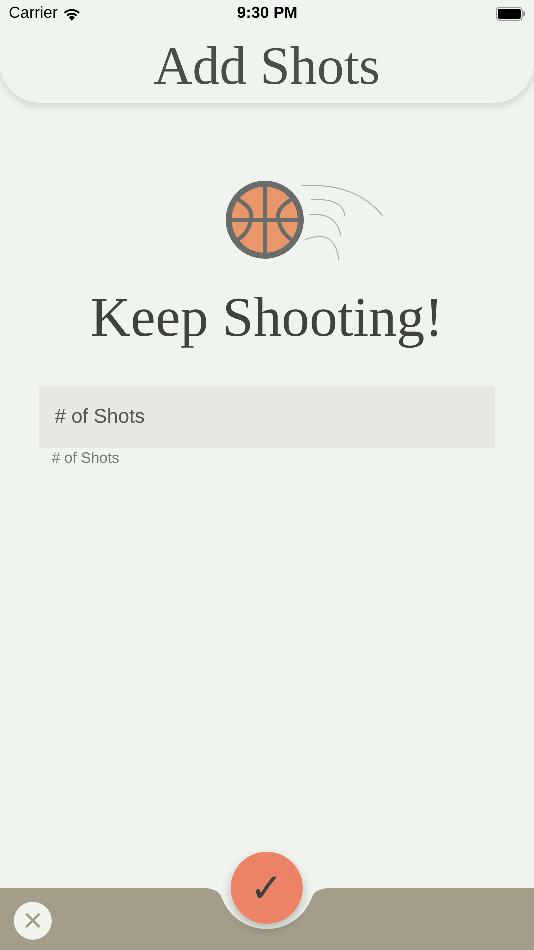 This screenshot has width=534, height=950. I want to click on wifi-icon, so click(71, 14).